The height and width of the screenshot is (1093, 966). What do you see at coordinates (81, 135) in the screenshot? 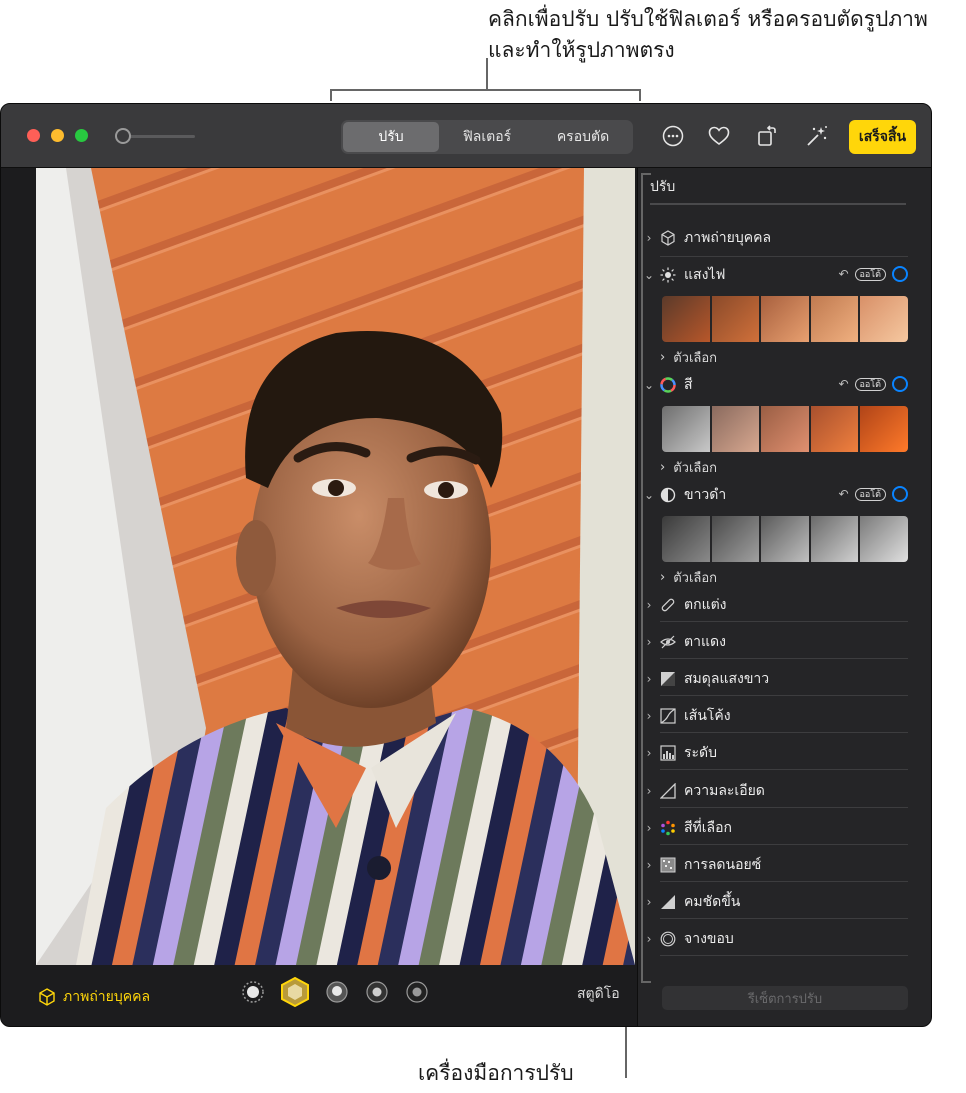
I see `fullscreen-window-button` at bounding box center [81, 135].